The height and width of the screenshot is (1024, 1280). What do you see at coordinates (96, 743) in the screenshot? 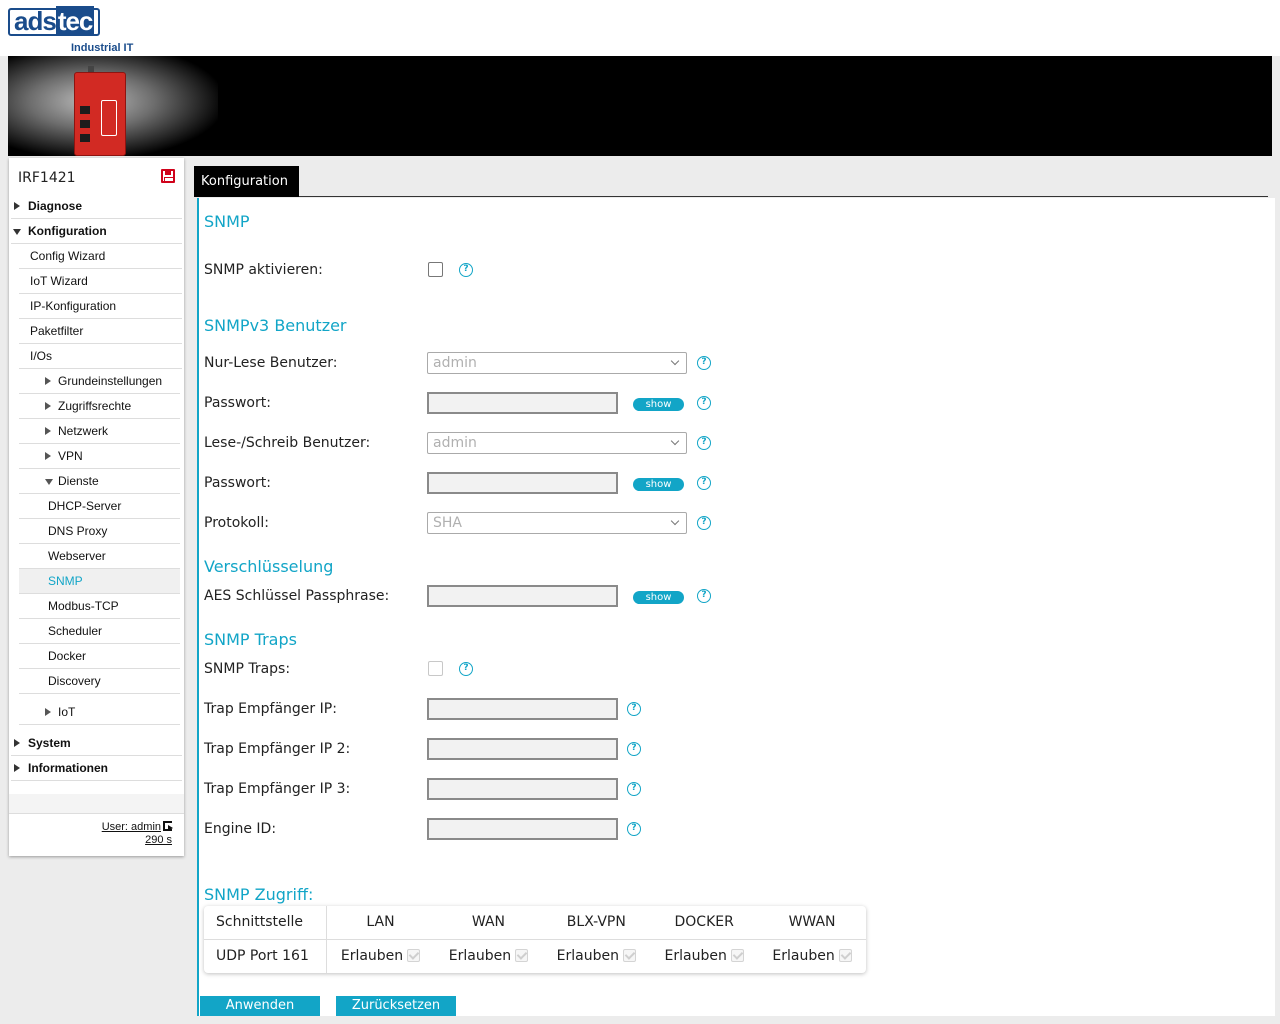
I see `sidebar-item: System` at bounding box center [96, 743].